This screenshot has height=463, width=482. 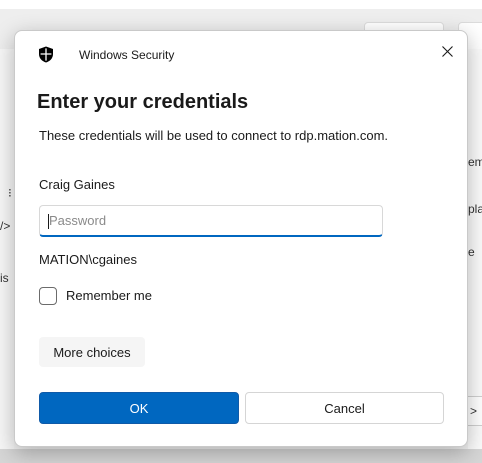 I want to click on background-top-strip, so click(x=241, y=4).